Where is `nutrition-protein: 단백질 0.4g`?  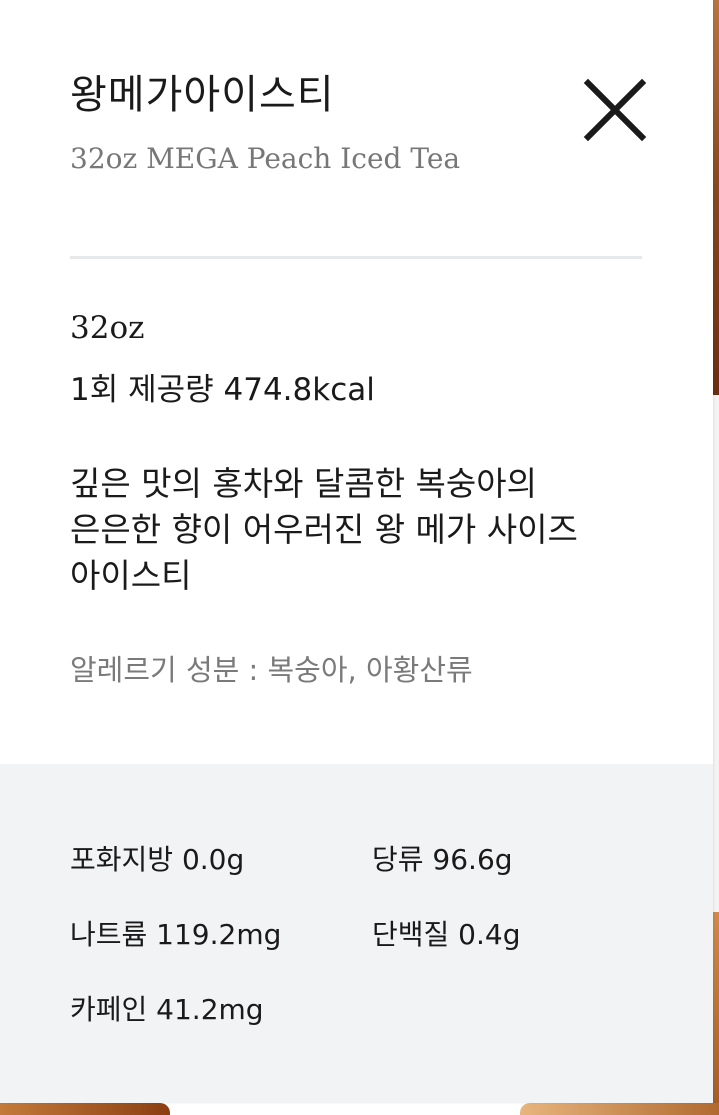 nutrition-protein: 단백질 0.4g is located at coordinates (446, 934).